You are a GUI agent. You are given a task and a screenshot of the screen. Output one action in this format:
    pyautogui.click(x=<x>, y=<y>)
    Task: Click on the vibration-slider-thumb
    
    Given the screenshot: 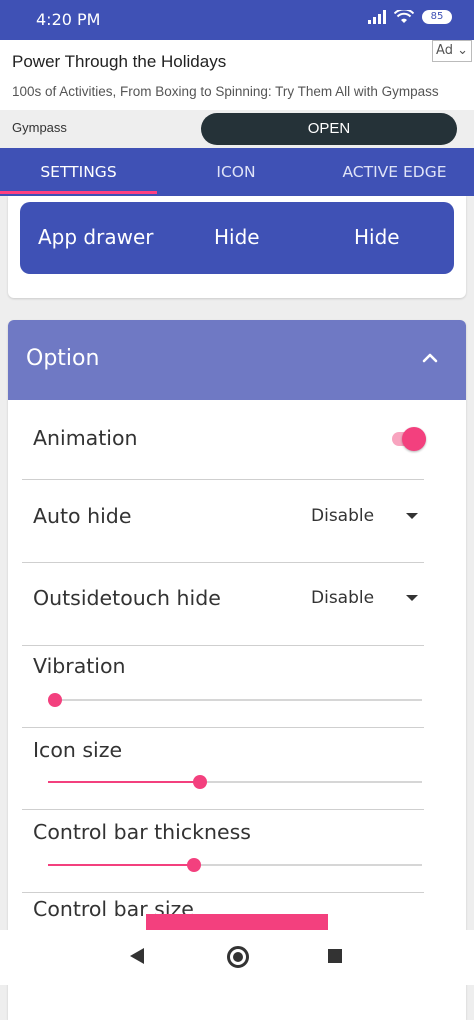 What is the action you would take?
    pyautogui.click(x=55, y=700)
    